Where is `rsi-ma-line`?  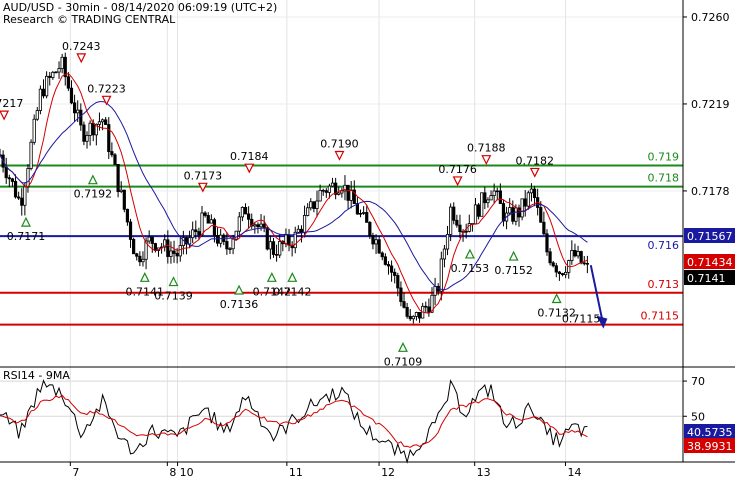
rsi-ma-line is located at coordinates (294, 421).